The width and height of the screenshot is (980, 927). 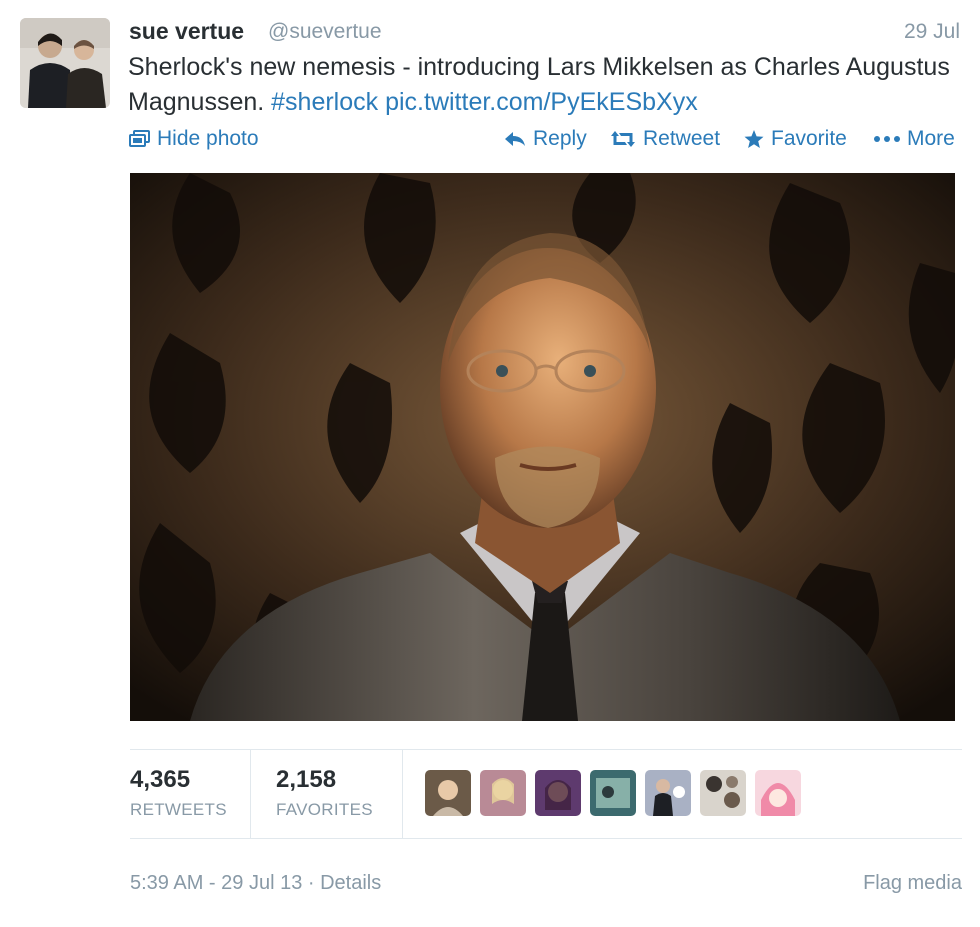 What do you see at coordinates (546, 883) in the screenshot?
I see `tweet-footer: 5:39 AM - 29 Jul 13 · Details Flag media` at bounding box center [546, 883].